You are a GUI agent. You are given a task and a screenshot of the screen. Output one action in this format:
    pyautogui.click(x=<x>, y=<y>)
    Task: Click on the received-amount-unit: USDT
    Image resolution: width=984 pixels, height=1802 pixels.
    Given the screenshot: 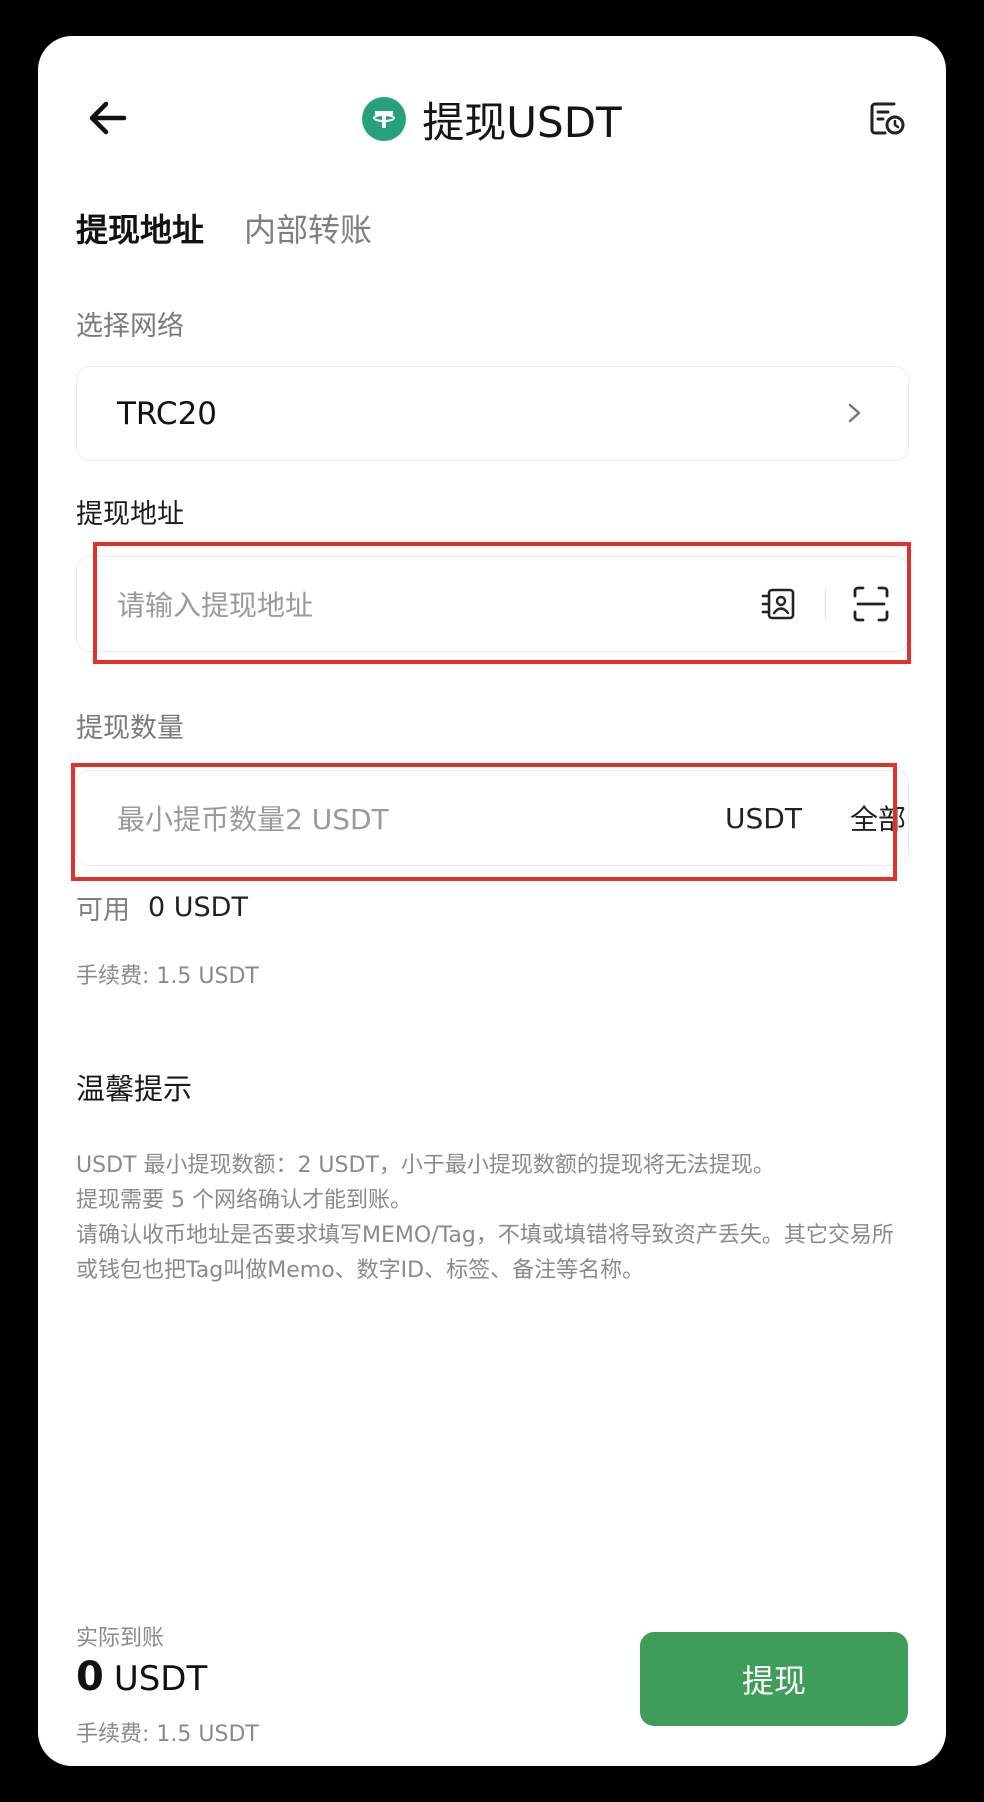 What is the action you would take?
    pyautogui.click(x=160, y=1679)
    